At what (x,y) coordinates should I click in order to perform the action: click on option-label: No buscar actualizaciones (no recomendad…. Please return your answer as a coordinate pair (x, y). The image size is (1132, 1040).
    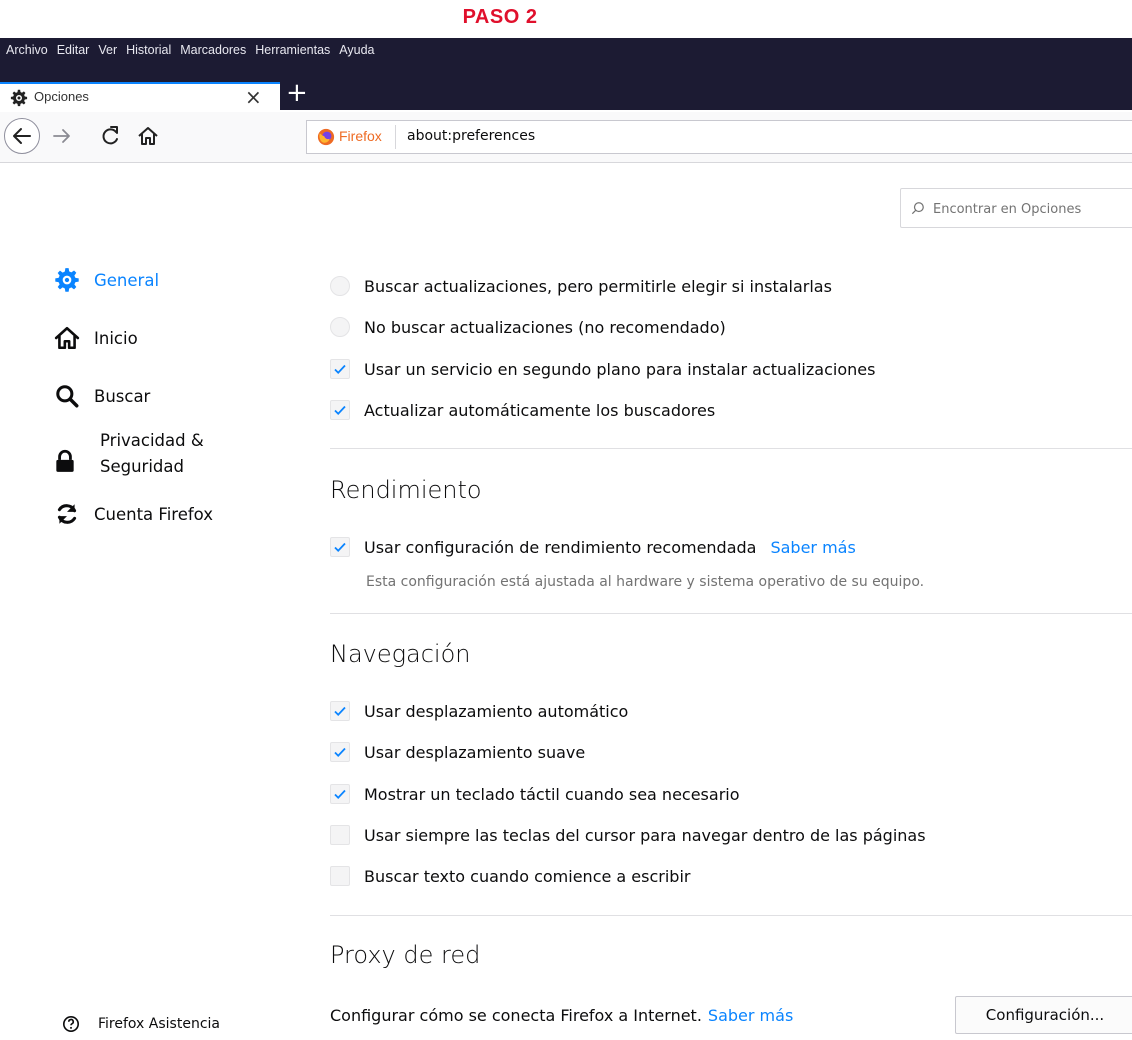
    Looking at the image, I should click on (545, 327).